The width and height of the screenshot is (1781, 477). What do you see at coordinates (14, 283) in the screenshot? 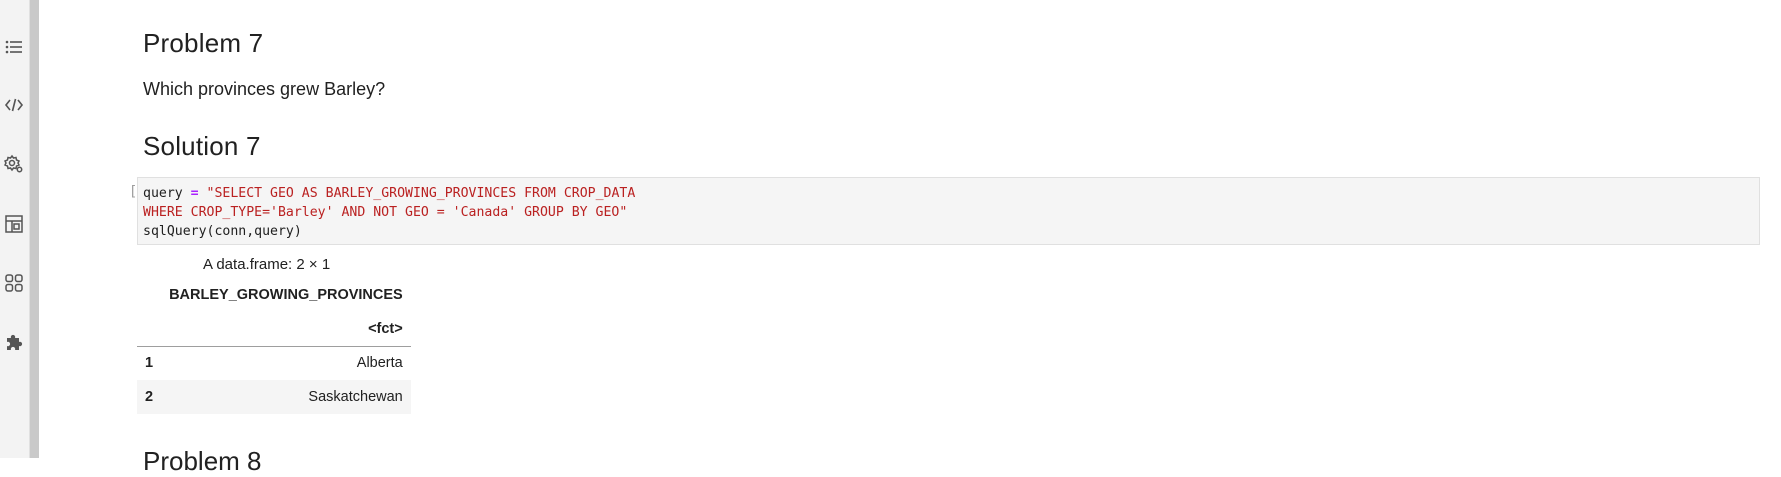
I see `extension-manager-icon` at bounding box center [14, 283].